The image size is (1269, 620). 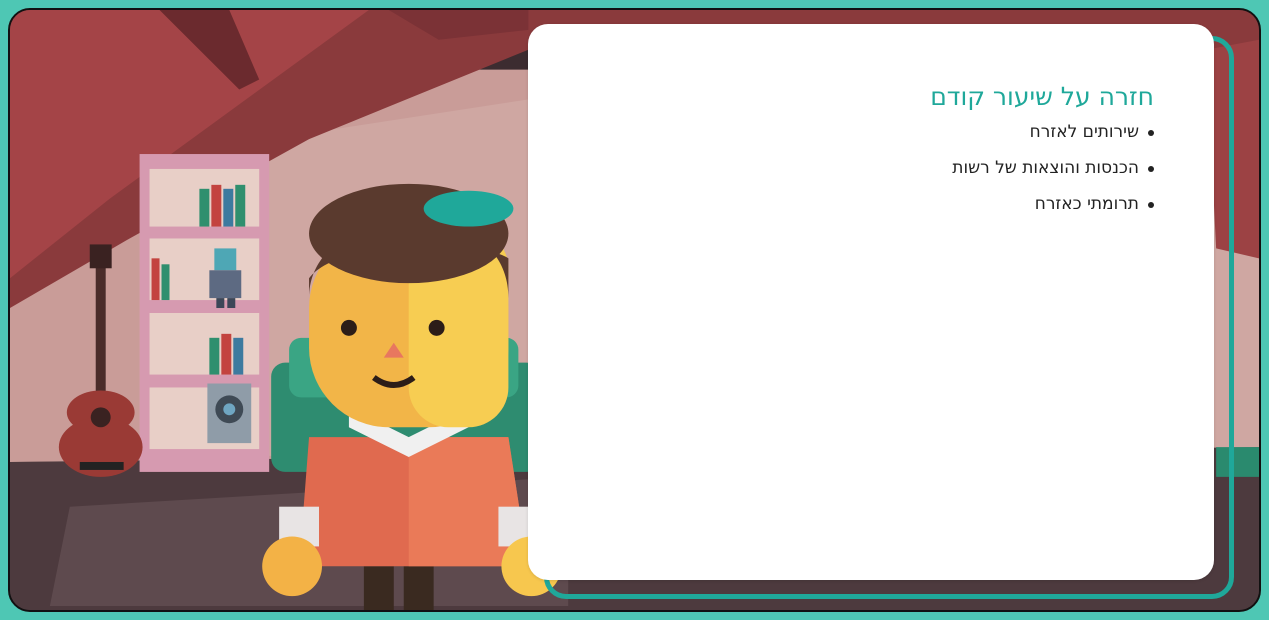 What do you see at coordinates (229, 413) in the screenshot?
I see `speaker-icon` at bounding box center [229, 413].